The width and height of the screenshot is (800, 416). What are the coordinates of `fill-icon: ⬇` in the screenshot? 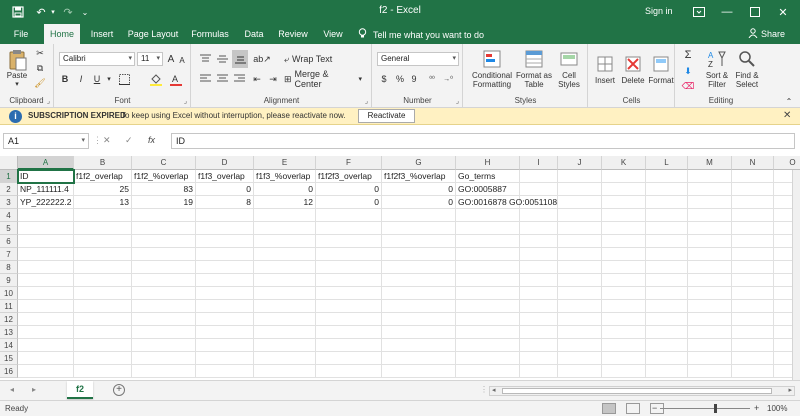 It's located at (688, 71).